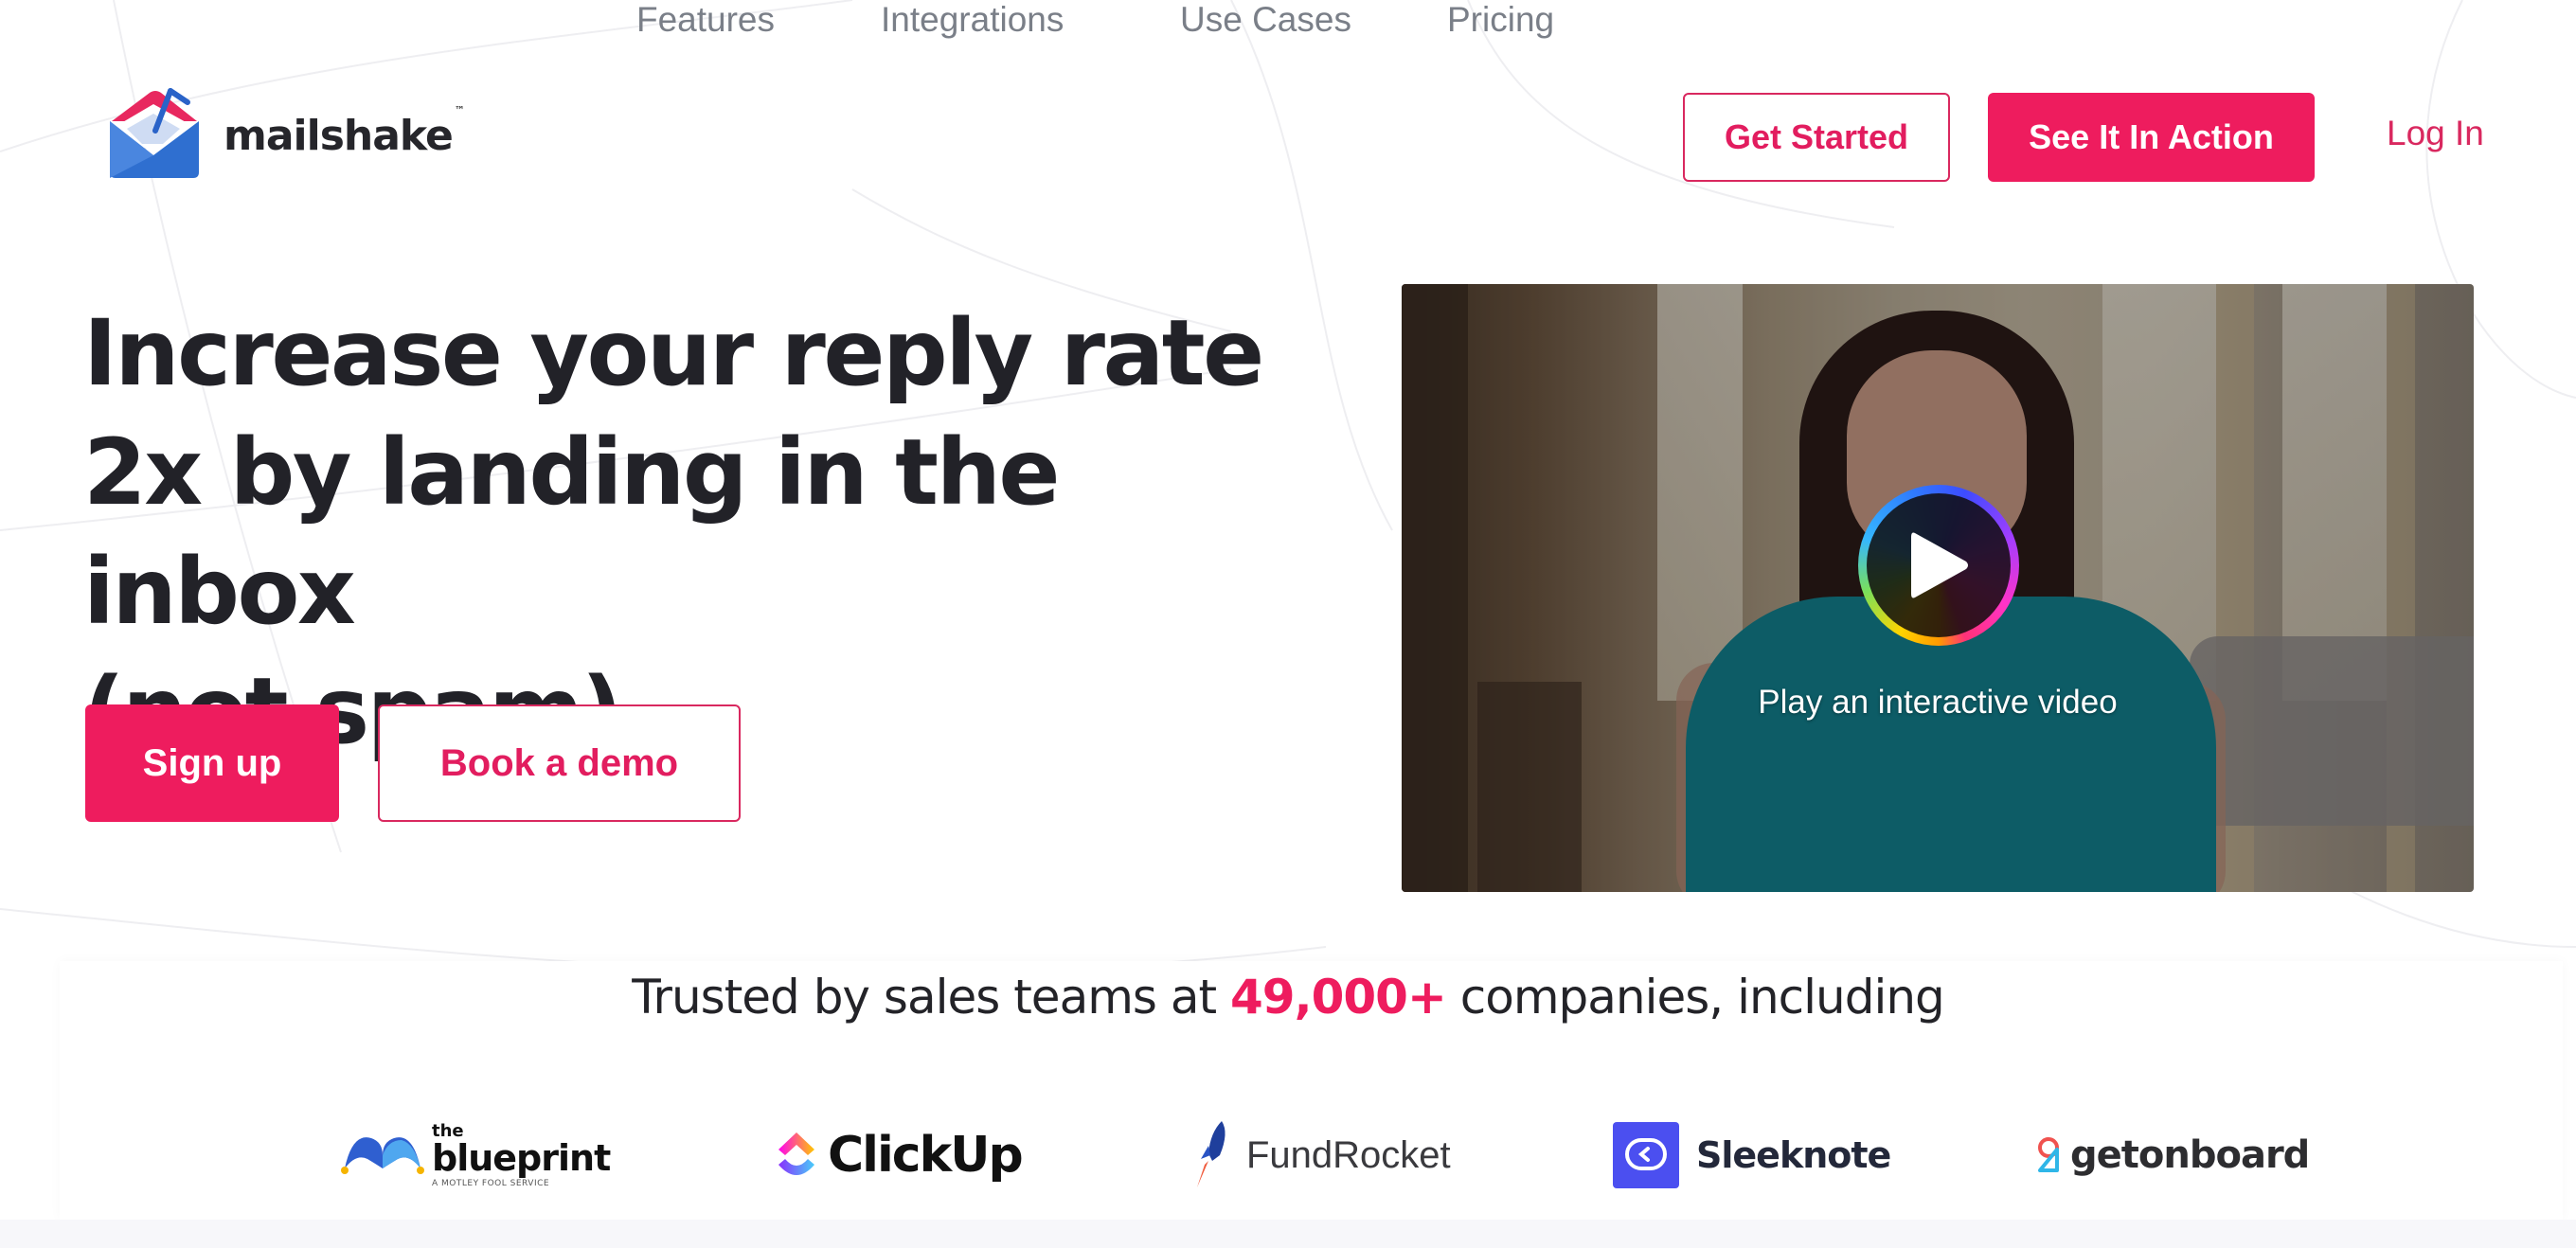 The height and width of the screenshot is (1248, 2576). What do you see at coordinates (521, 1157) in the screenshot?
I see `blueprint-name: blueprint` at bounding box center [521, 1157].